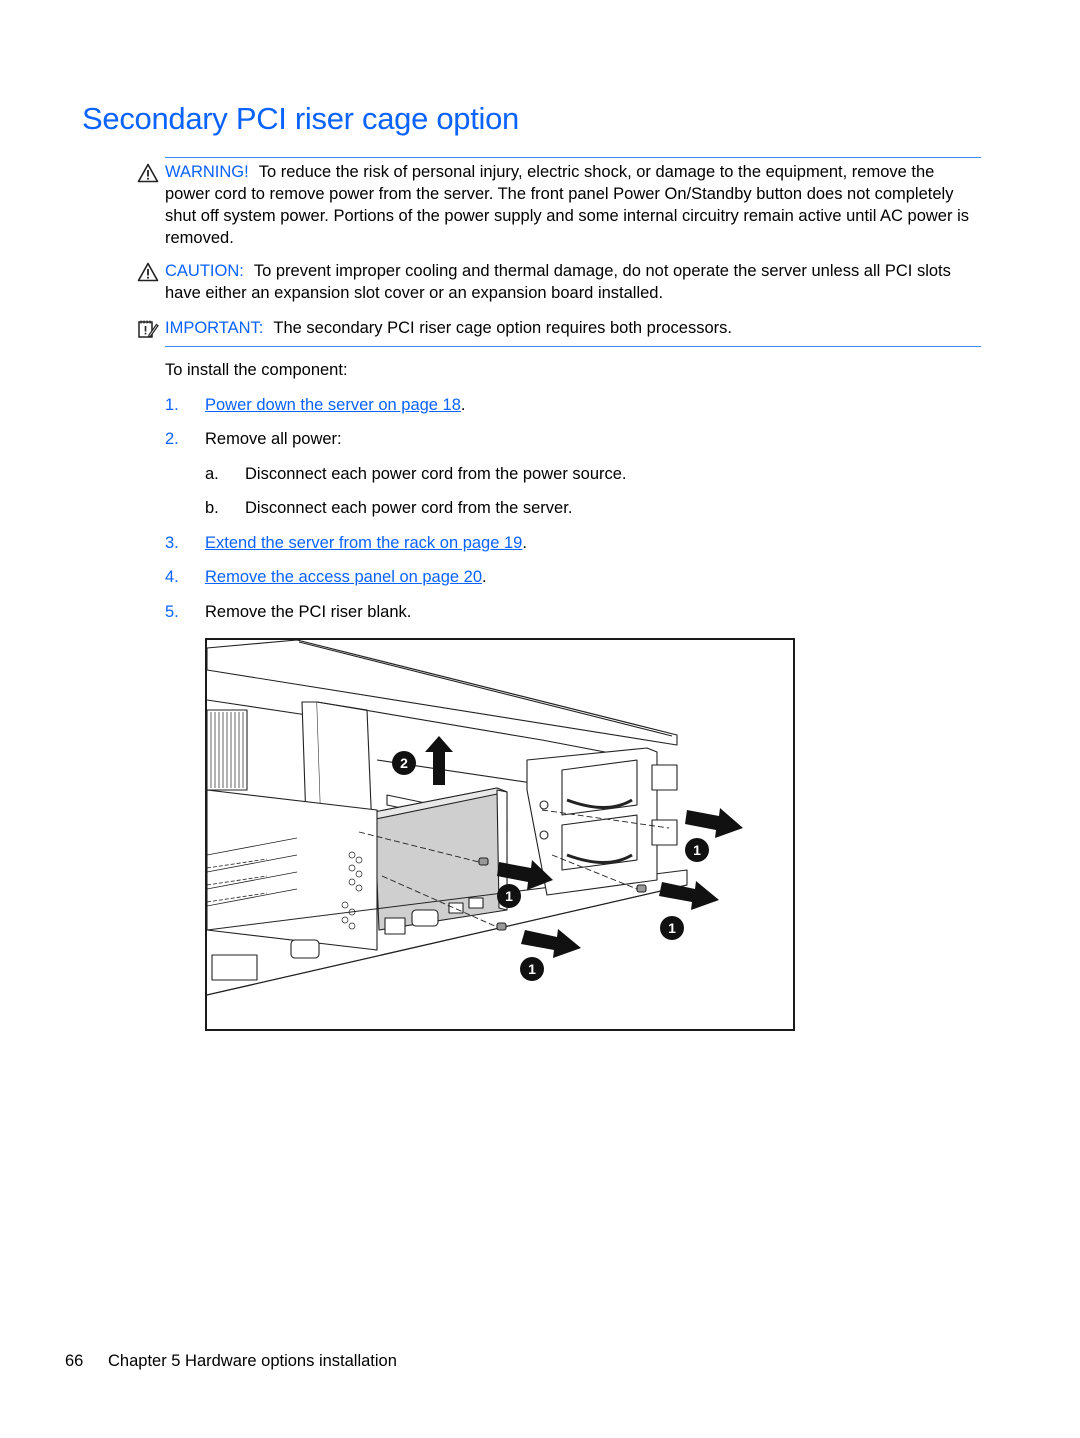 The image size is (1080, 1438). I want to click on notice-bottom-rule, so click(573, 346).